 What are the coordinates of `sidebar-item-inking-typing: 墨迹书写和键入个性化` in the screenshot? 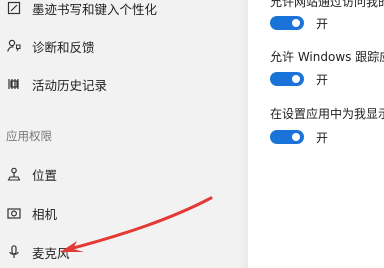 It's located at (124, 12).